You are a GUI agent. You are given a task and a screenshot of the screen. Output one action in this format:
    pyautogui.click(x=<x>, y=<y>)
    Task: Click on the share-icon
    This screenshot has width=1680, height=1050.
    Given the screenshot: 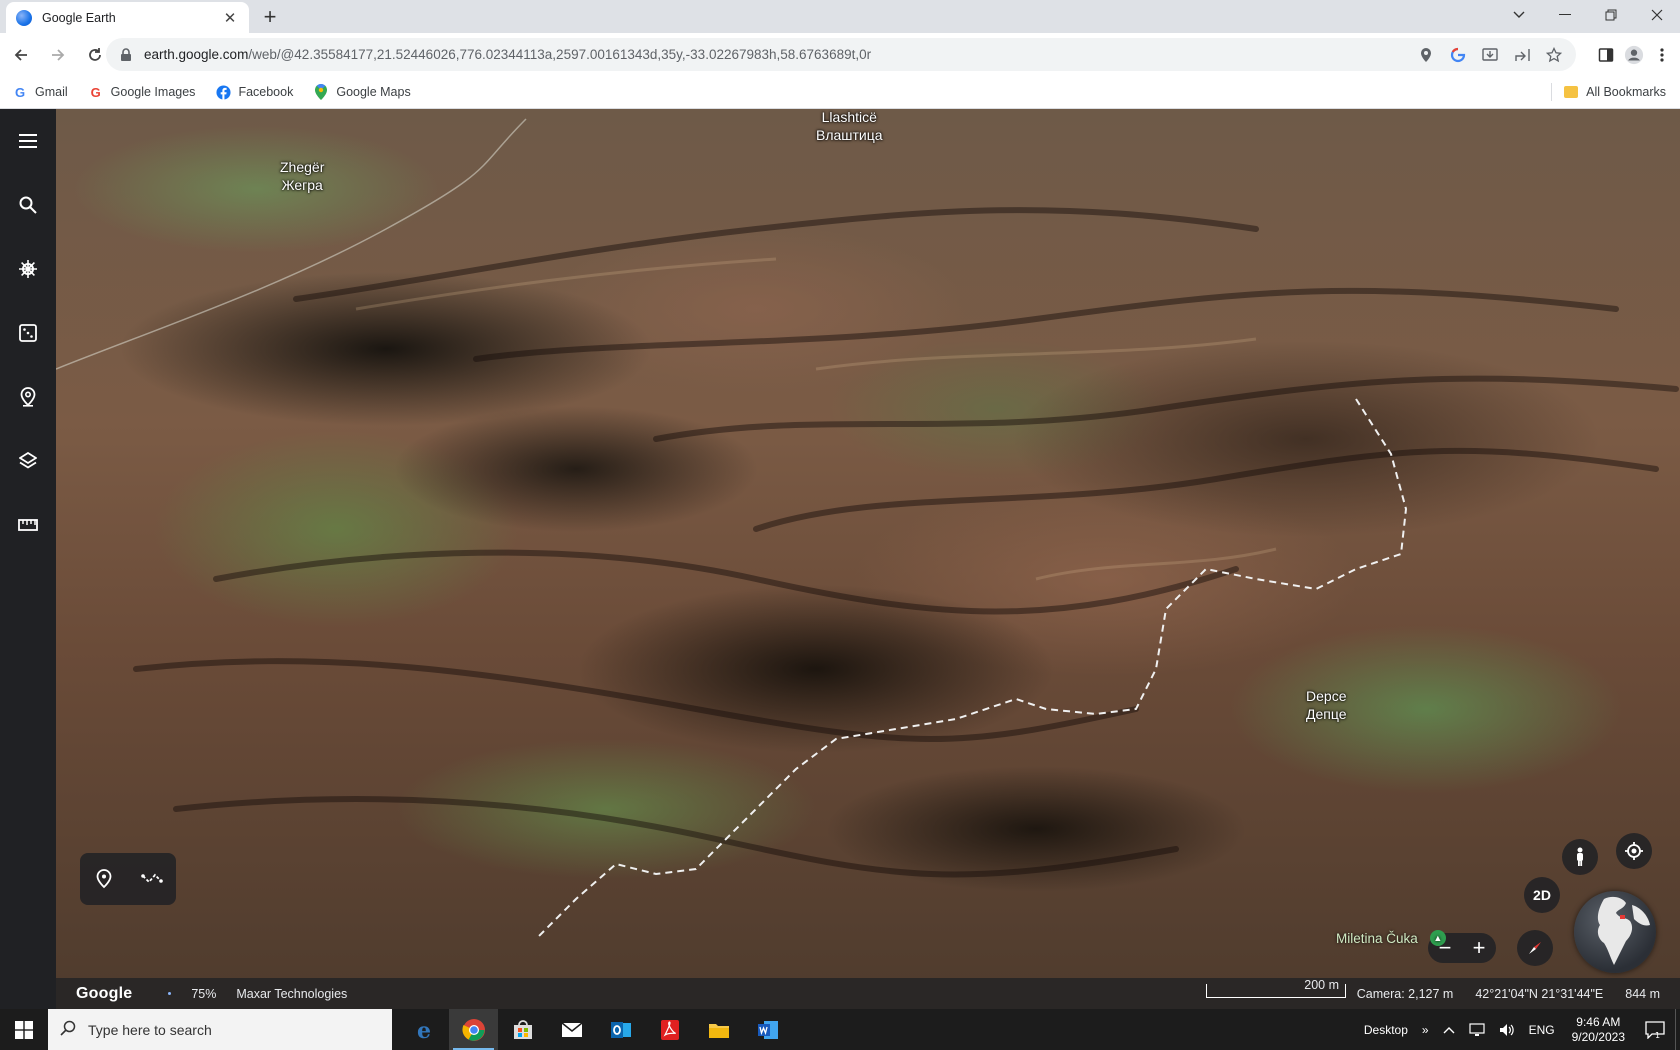 What is the action you would take?
    pyautogui.click(x=1522, y=55)
    